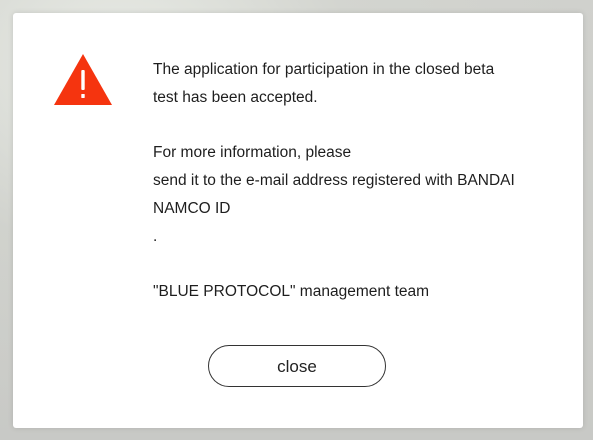 This screenshot has width=593, height=440. I want to click on close-button: close, so click(297, 366).